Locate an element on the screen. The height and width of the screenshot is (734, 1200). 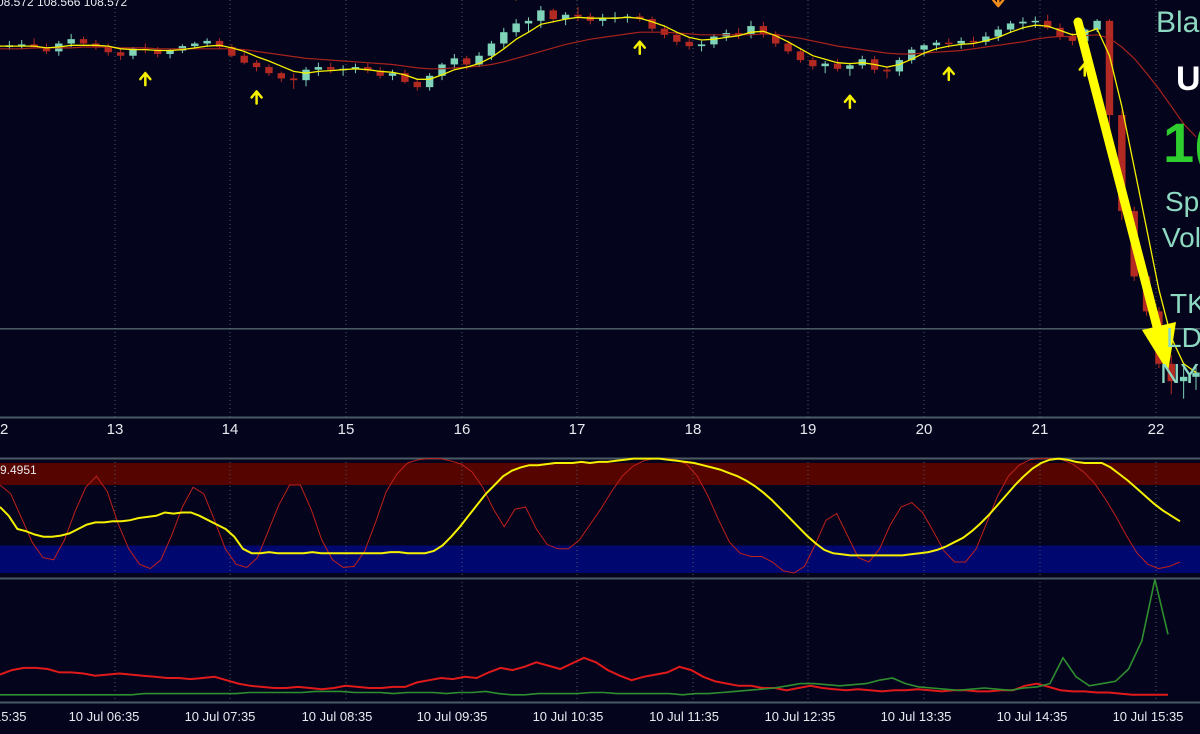
side-label-spread: Sp is located at coordinates (1182, 201).